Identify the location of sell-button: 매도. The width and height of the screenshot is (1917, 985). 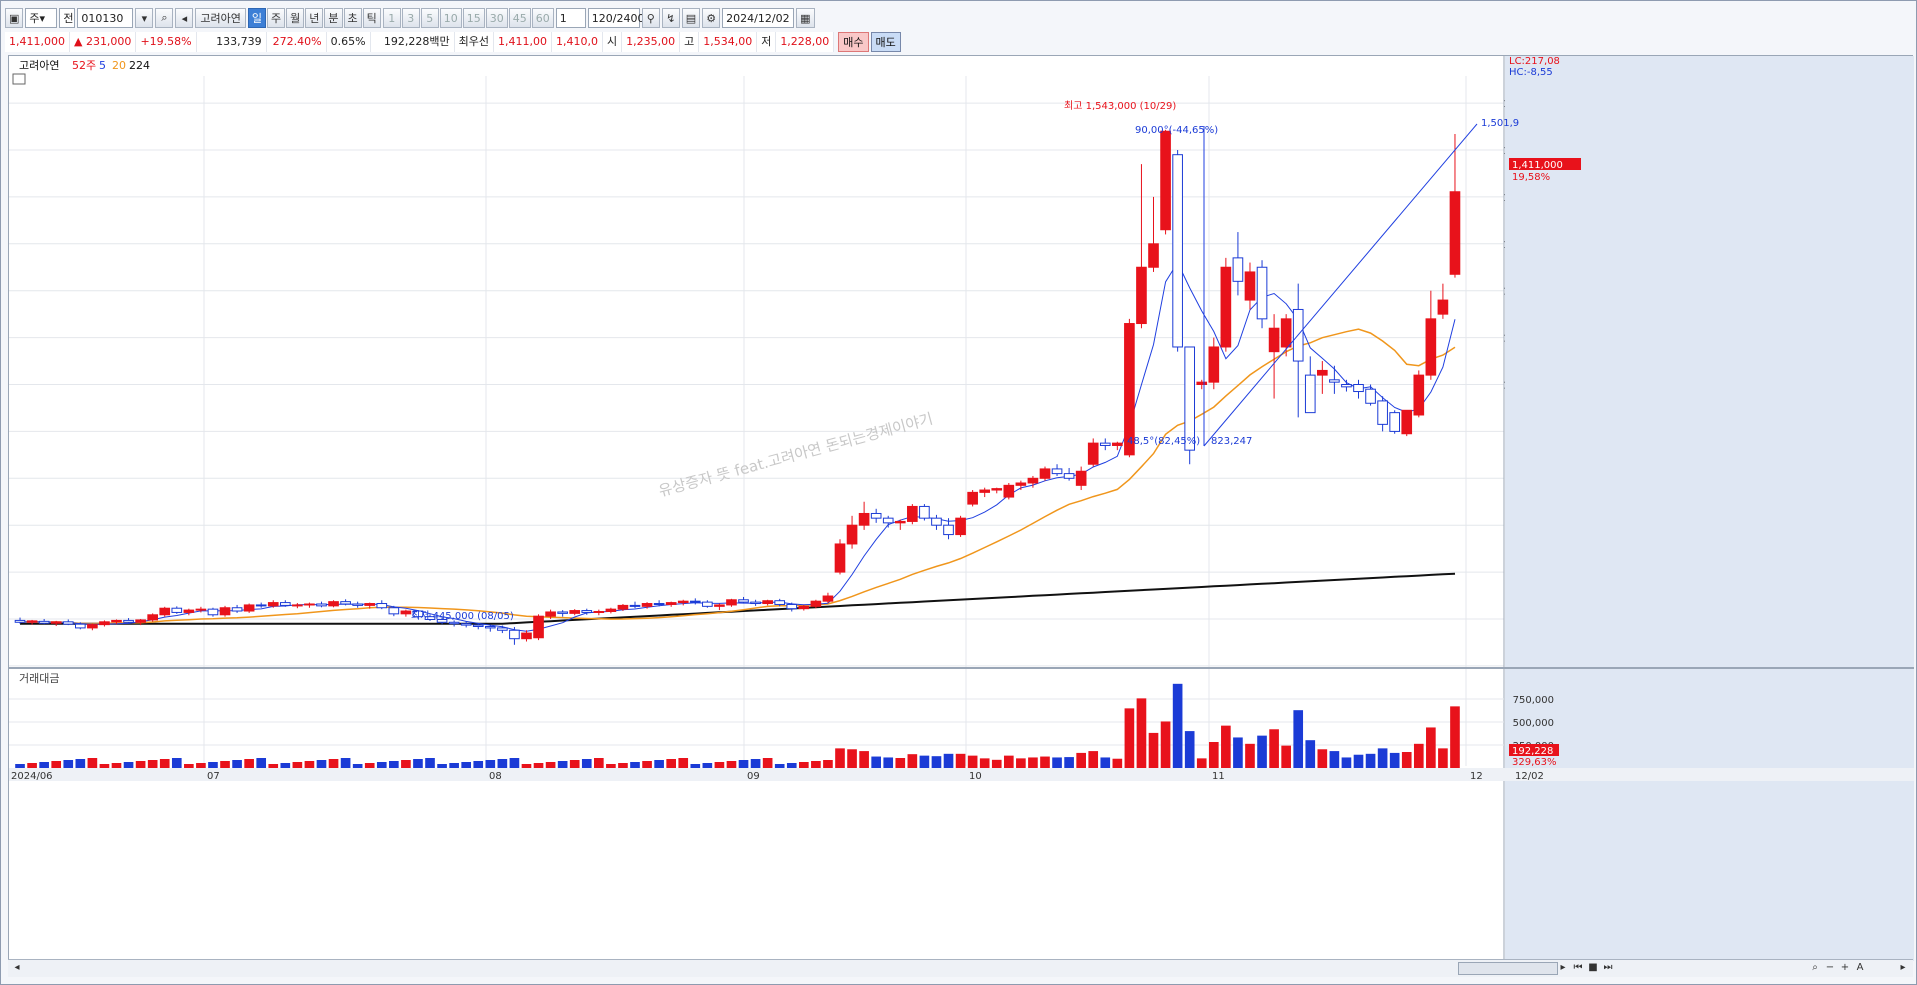
(885, 42).